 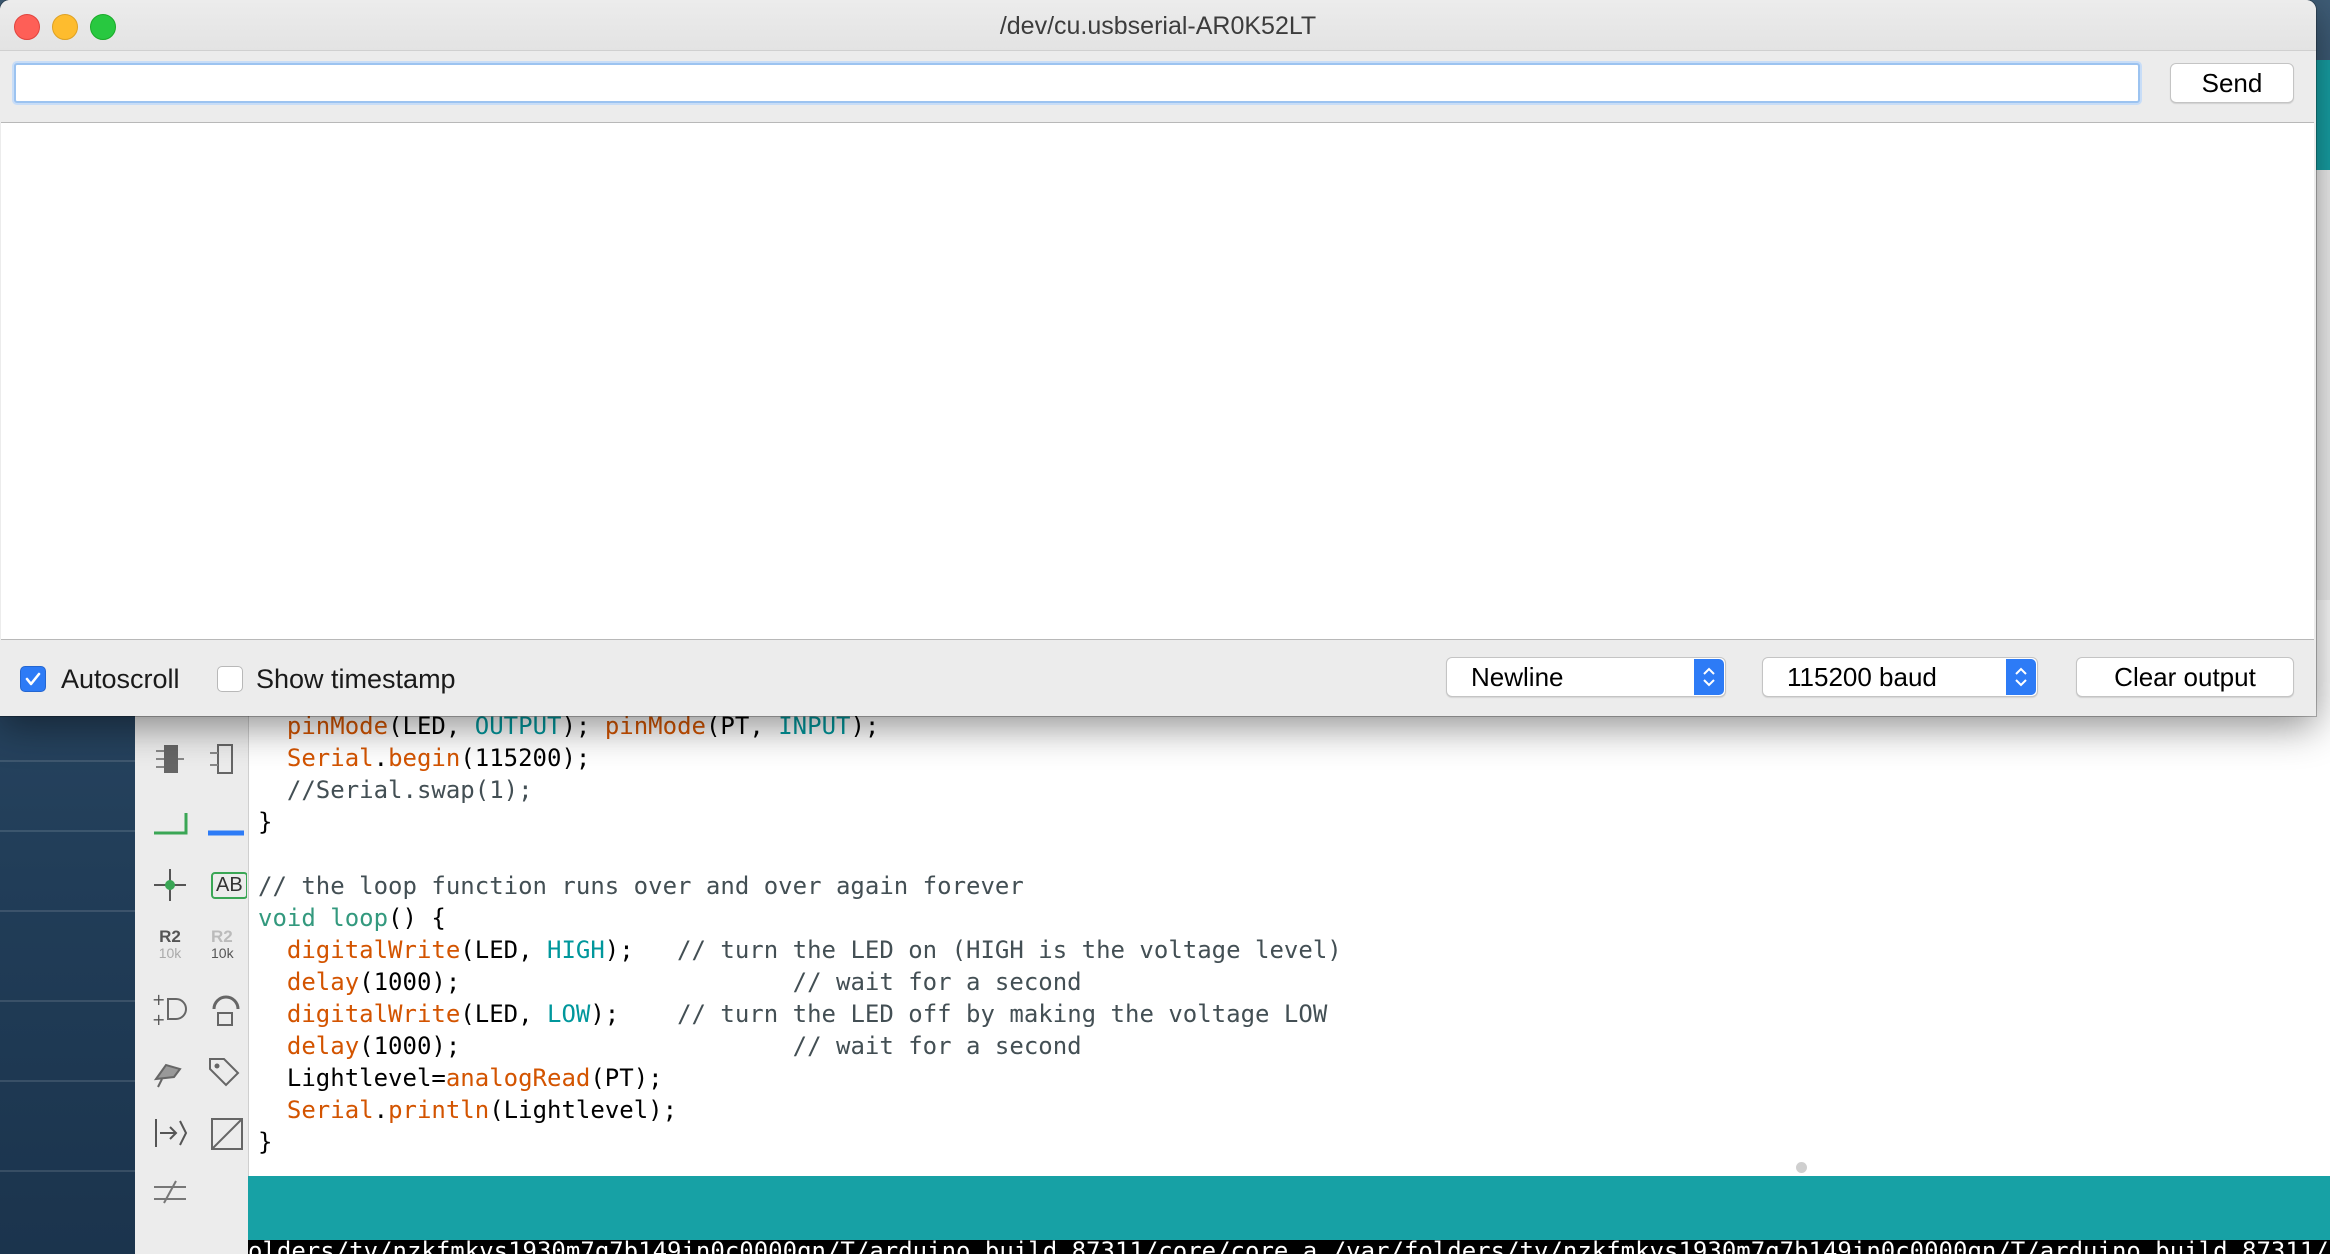 What do you see at coordinates (1288, 1110) in the screenshot?
I see `code-line: Serial.println(Lightlevel);` at bounding box center [1288, 1110].